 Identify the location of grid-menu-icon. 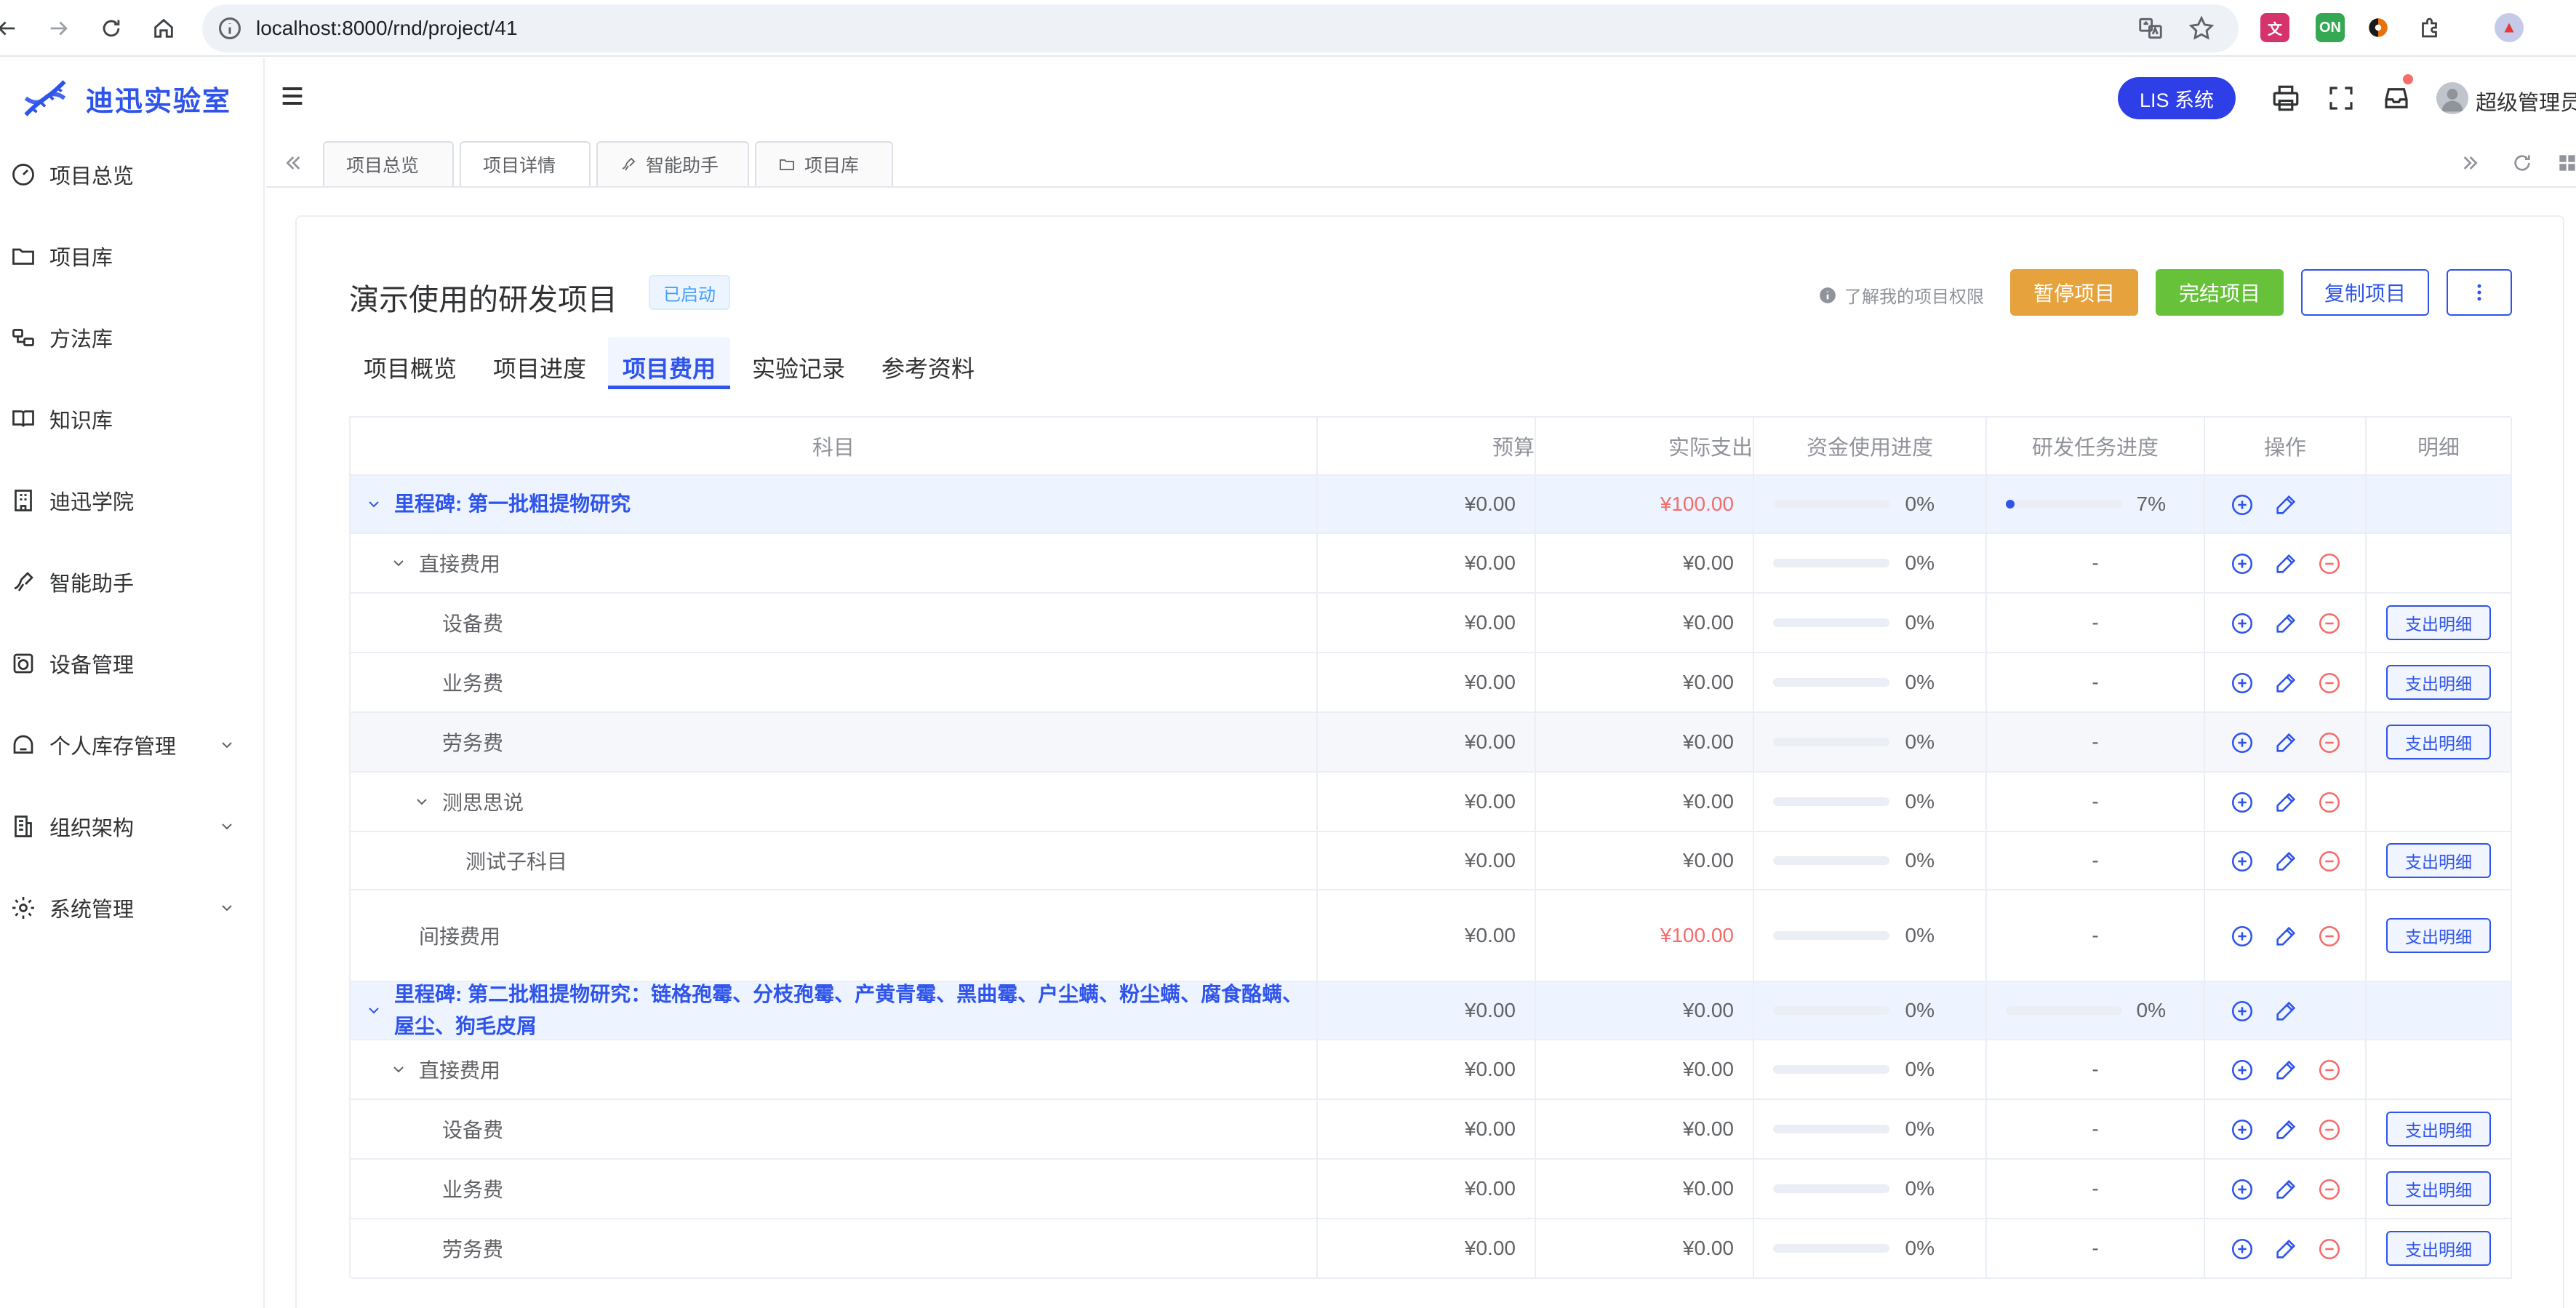
(2566, 163).